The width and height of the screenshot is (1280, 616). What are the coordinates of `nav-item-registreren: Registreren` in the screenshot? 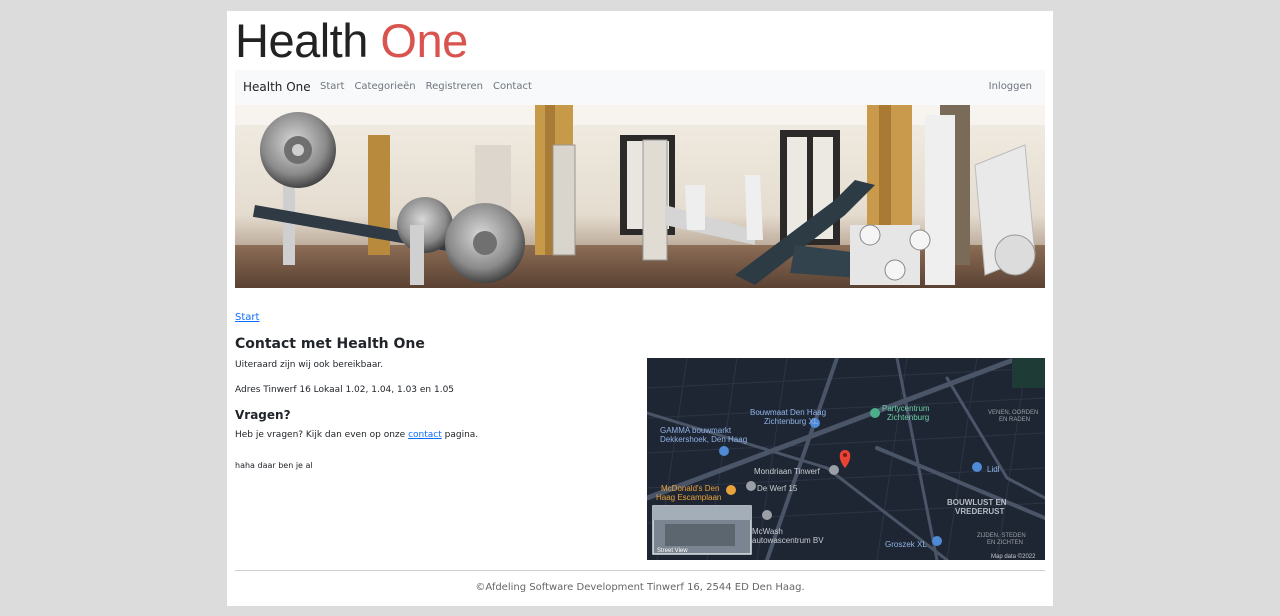 It's located at (454, 86).